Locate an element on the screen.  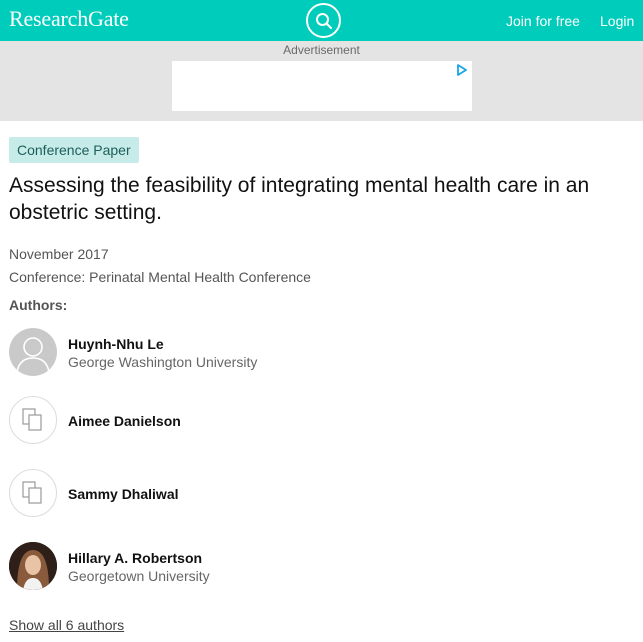
login-link: Login is located at coordinates (617, 21).